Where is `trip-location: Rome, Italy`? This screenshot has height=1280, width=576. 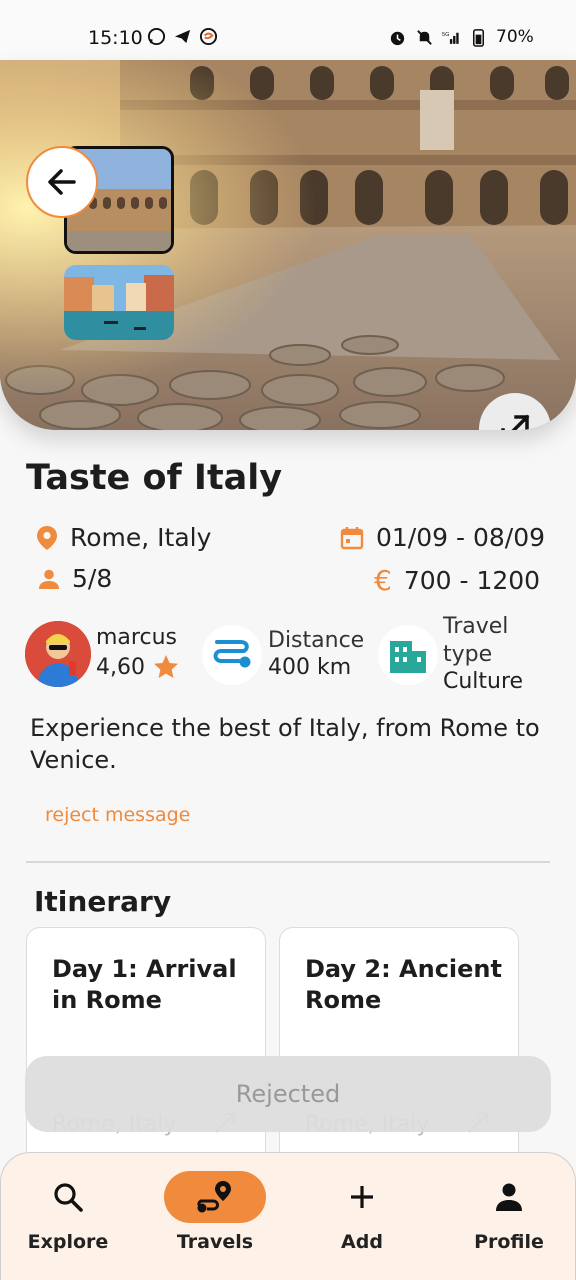
trip-location: Rome, Italy is located at coordinates (123, 537).